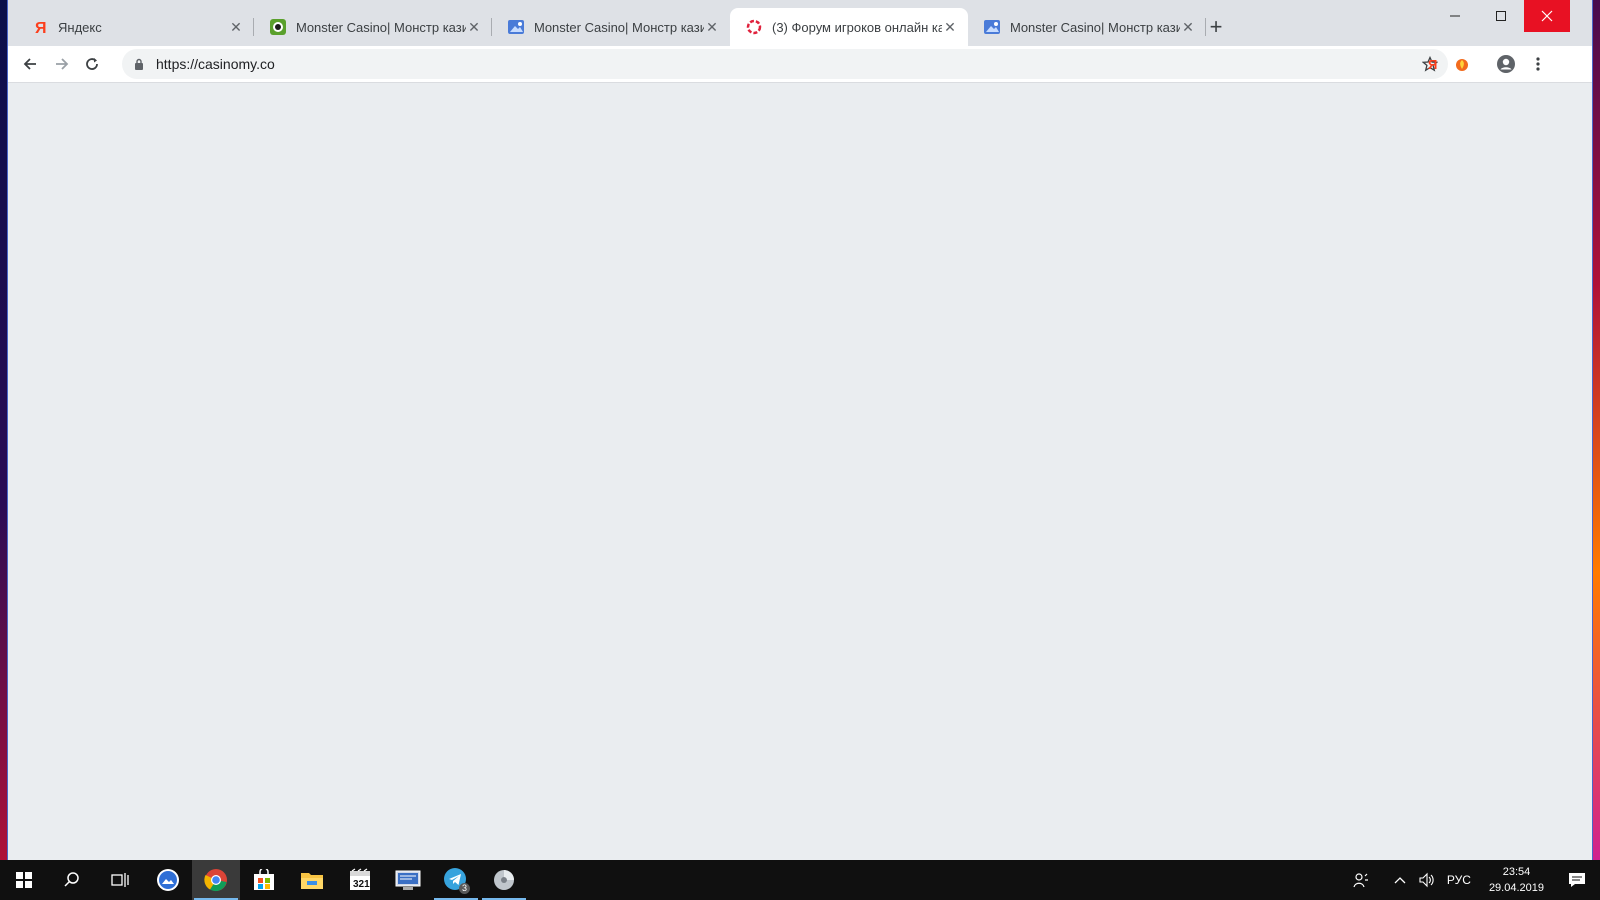 This screenshot has width=1600, height=900. I want to click on taskbar-cd-burner, so click(504, 880).